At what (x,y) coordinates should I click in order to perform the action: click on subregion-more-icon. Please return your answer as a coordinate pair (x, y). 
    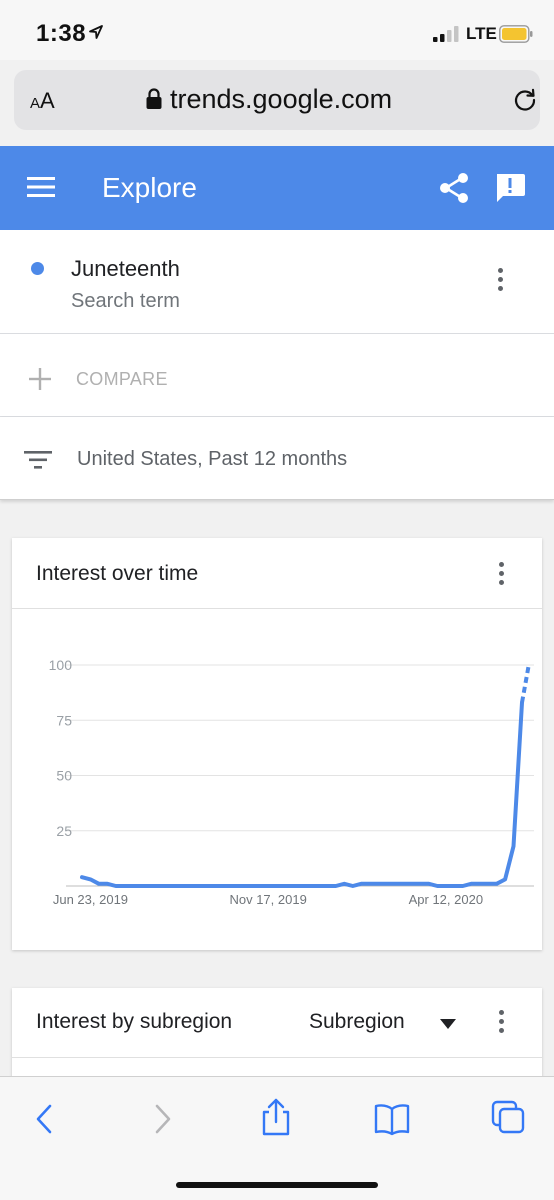
    Looking at the image, I should click on (501, 1024).